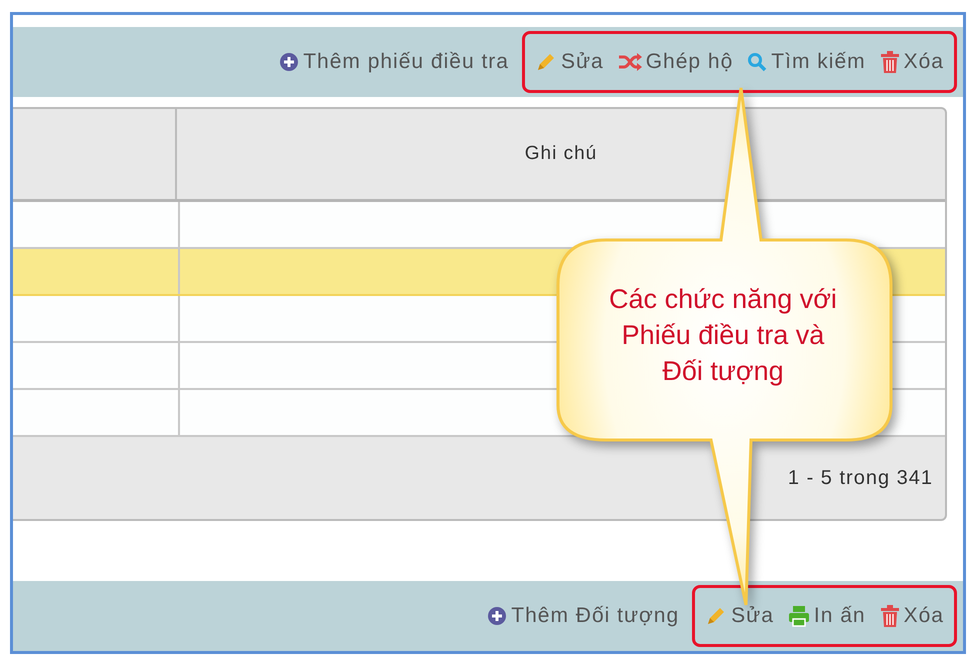  What do you see at coordinates (827, 616) in the screenshot?
I see `toolbar-button: In ấn` at bounding box center [827, 616].